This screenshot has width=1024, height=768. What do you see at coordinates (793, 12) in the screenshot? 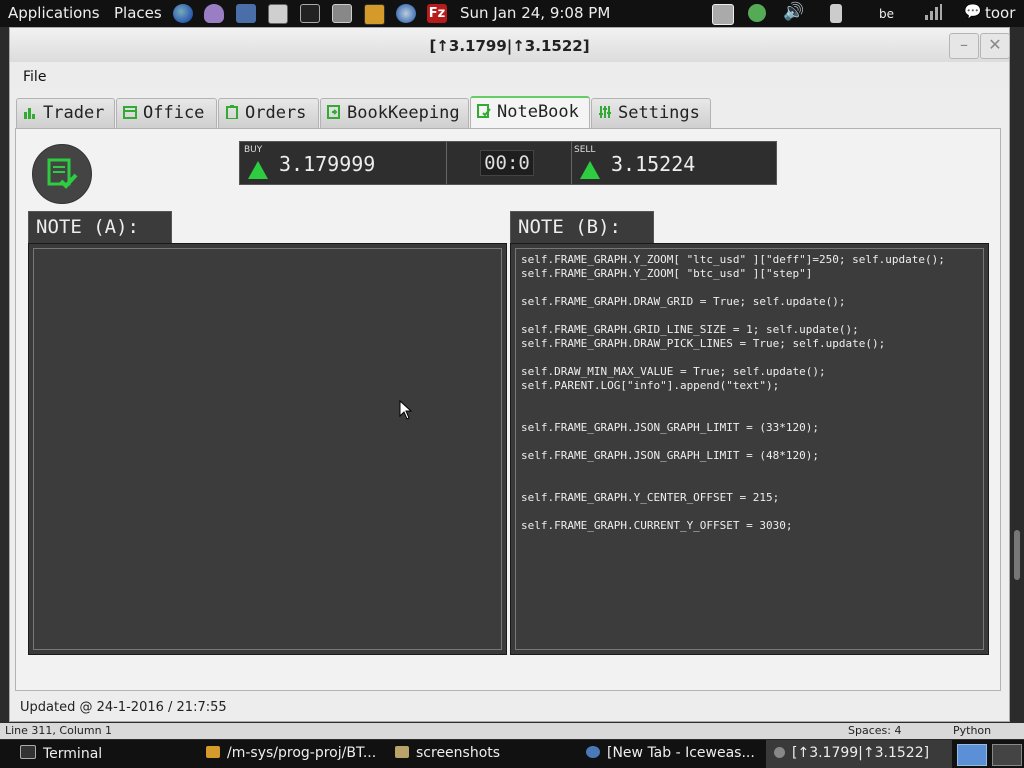
I see `volume-icon: 🔊` at bounding box center [793, 12].